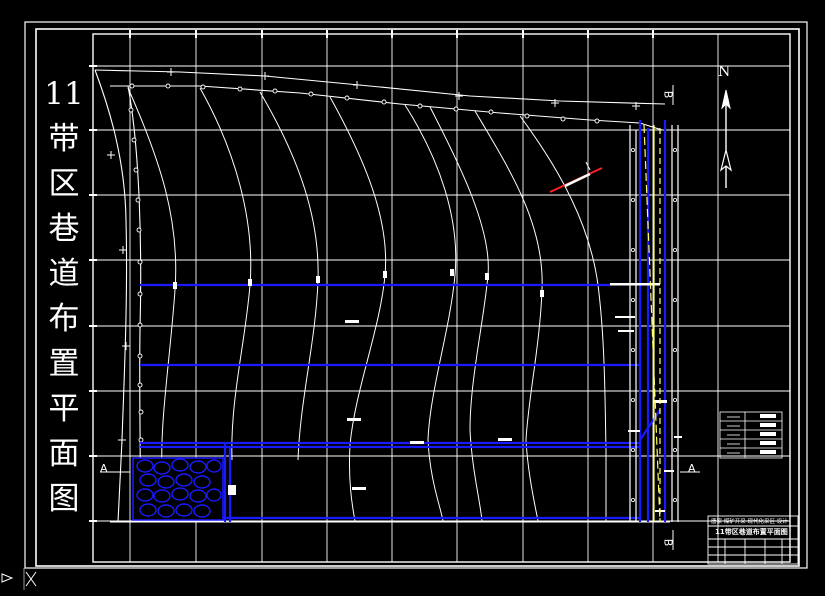  What do you see at coordinates (178, 489) in the screenshot?
I see `goaf-area` at bounding box center [178, 489].